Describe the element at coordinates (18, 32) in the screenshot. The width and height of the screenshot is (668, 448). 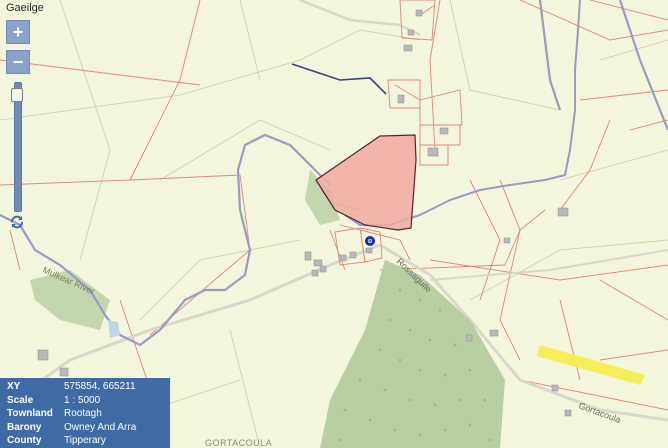
I see `zoom-in-button: +` at that location.